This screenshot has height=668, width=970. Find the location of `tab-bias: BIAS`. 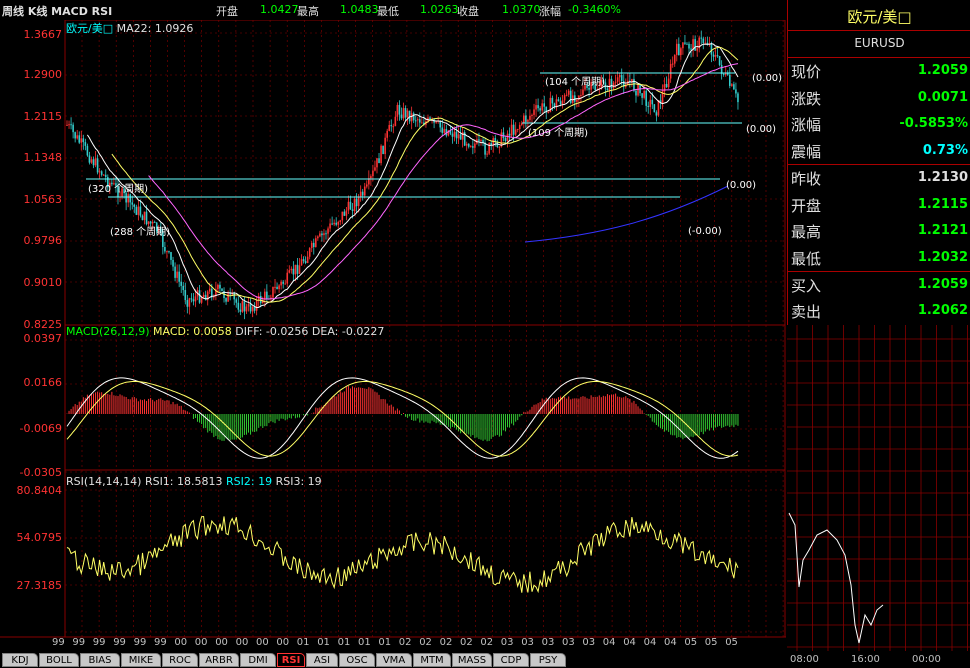

tab-bias: BIAS is located at coordinates (100, 660).